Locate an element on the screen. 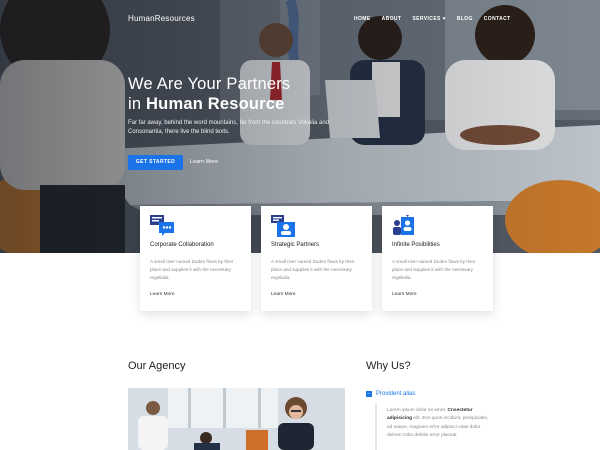 Image resolution: width=600 pixels, height=450 pixels. accordion-divider is located at coordinates (376, 426).